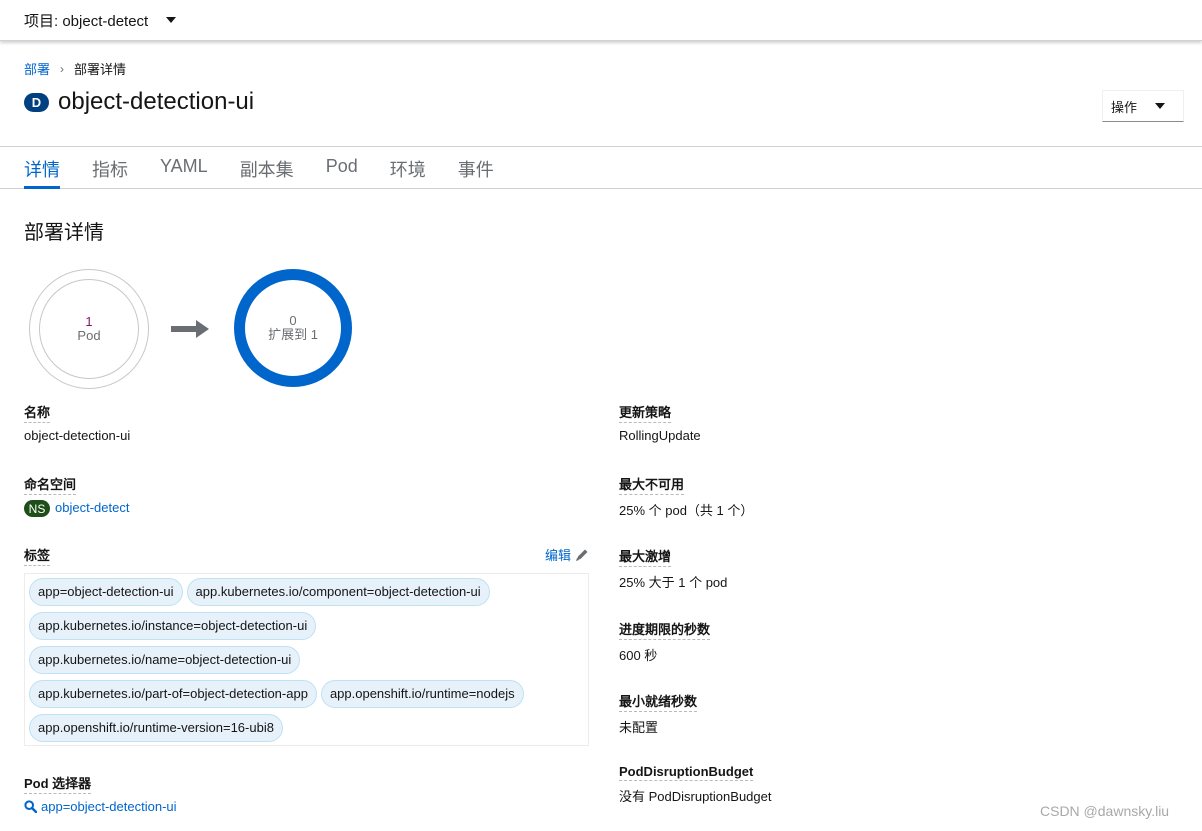  Describe the element at coordinates (42, 168) in the screenshot. I see `tab-details: 详情` at that location.